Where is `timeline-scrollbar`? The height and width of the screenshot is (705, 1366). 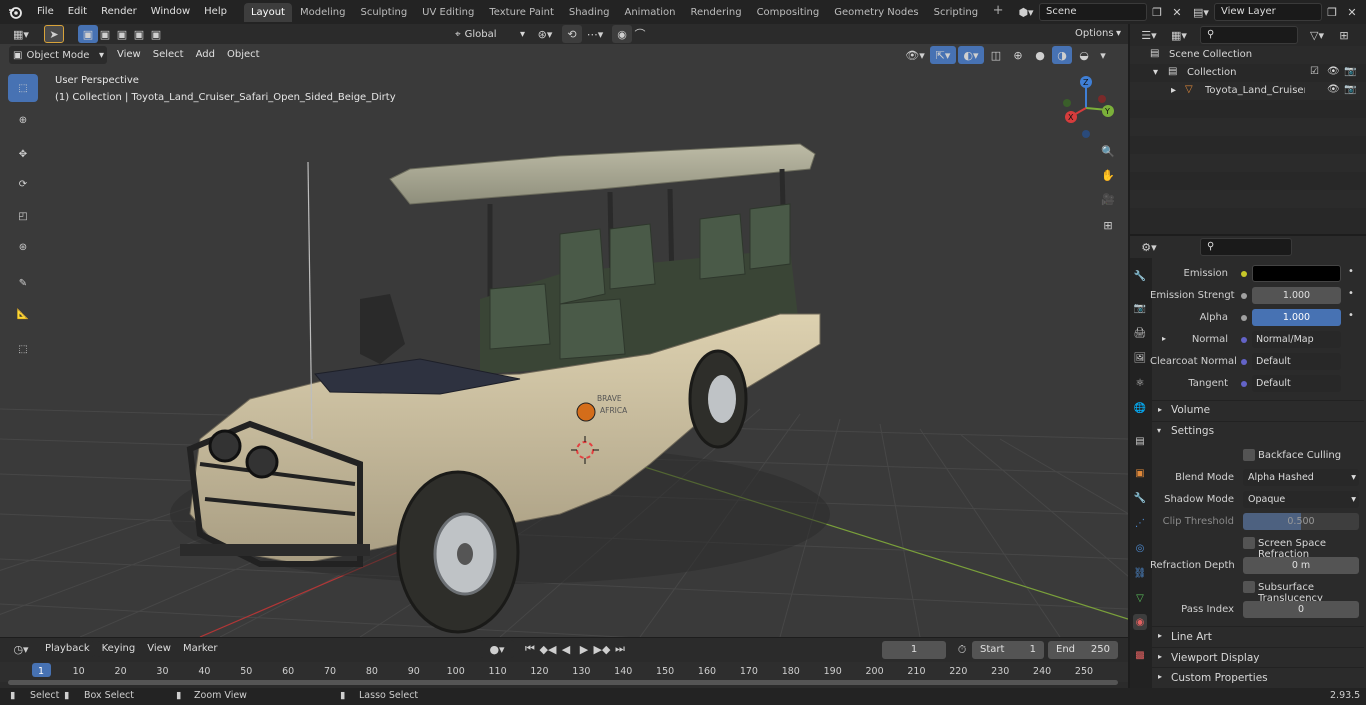 timeline-scrollbar is located at coordinates (563, 682).